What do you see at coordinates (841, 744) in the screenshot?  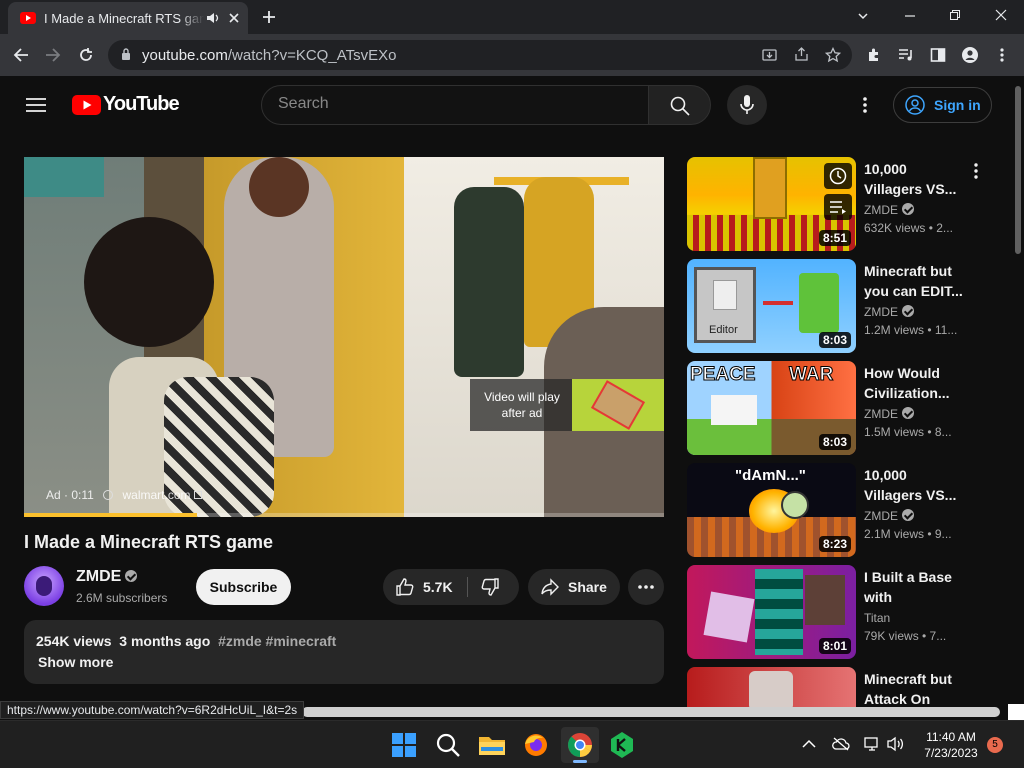 I see `cloud-offline-icon` at bounding box center [841, 744].